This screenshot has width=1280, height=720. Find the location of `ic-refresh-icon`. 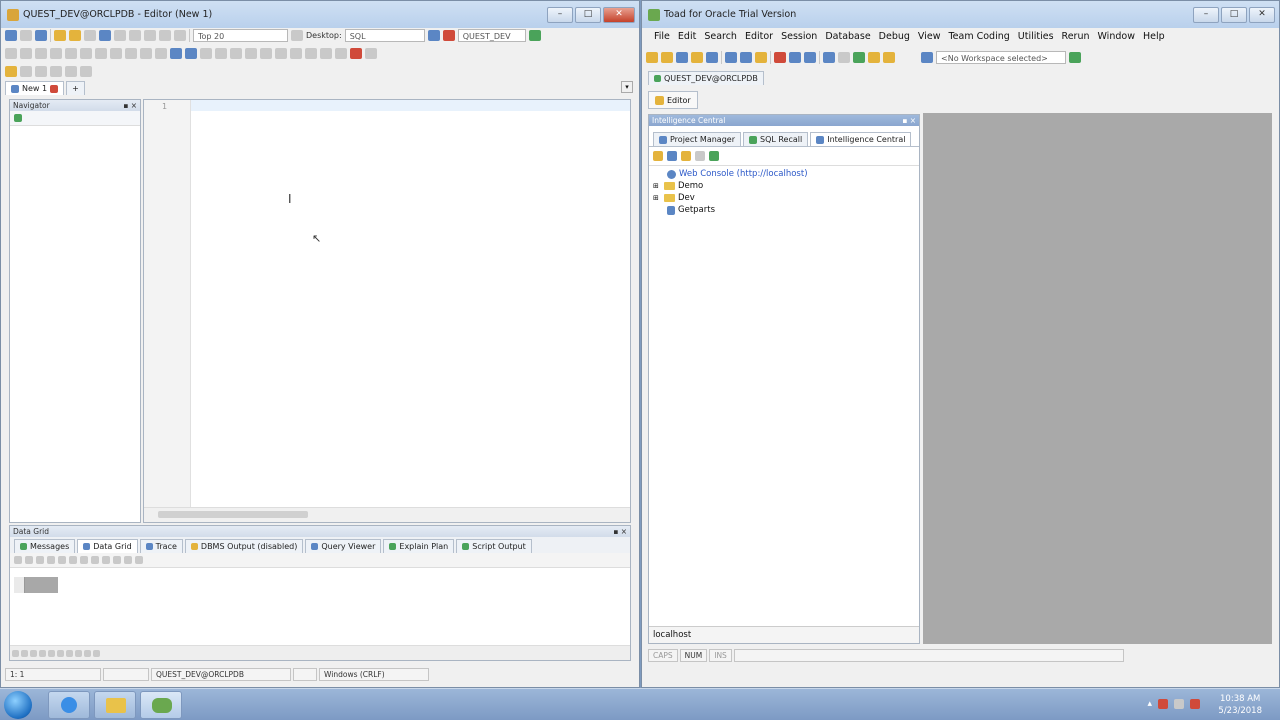

ic-refresh-icon is located at coordinates (714, 156).